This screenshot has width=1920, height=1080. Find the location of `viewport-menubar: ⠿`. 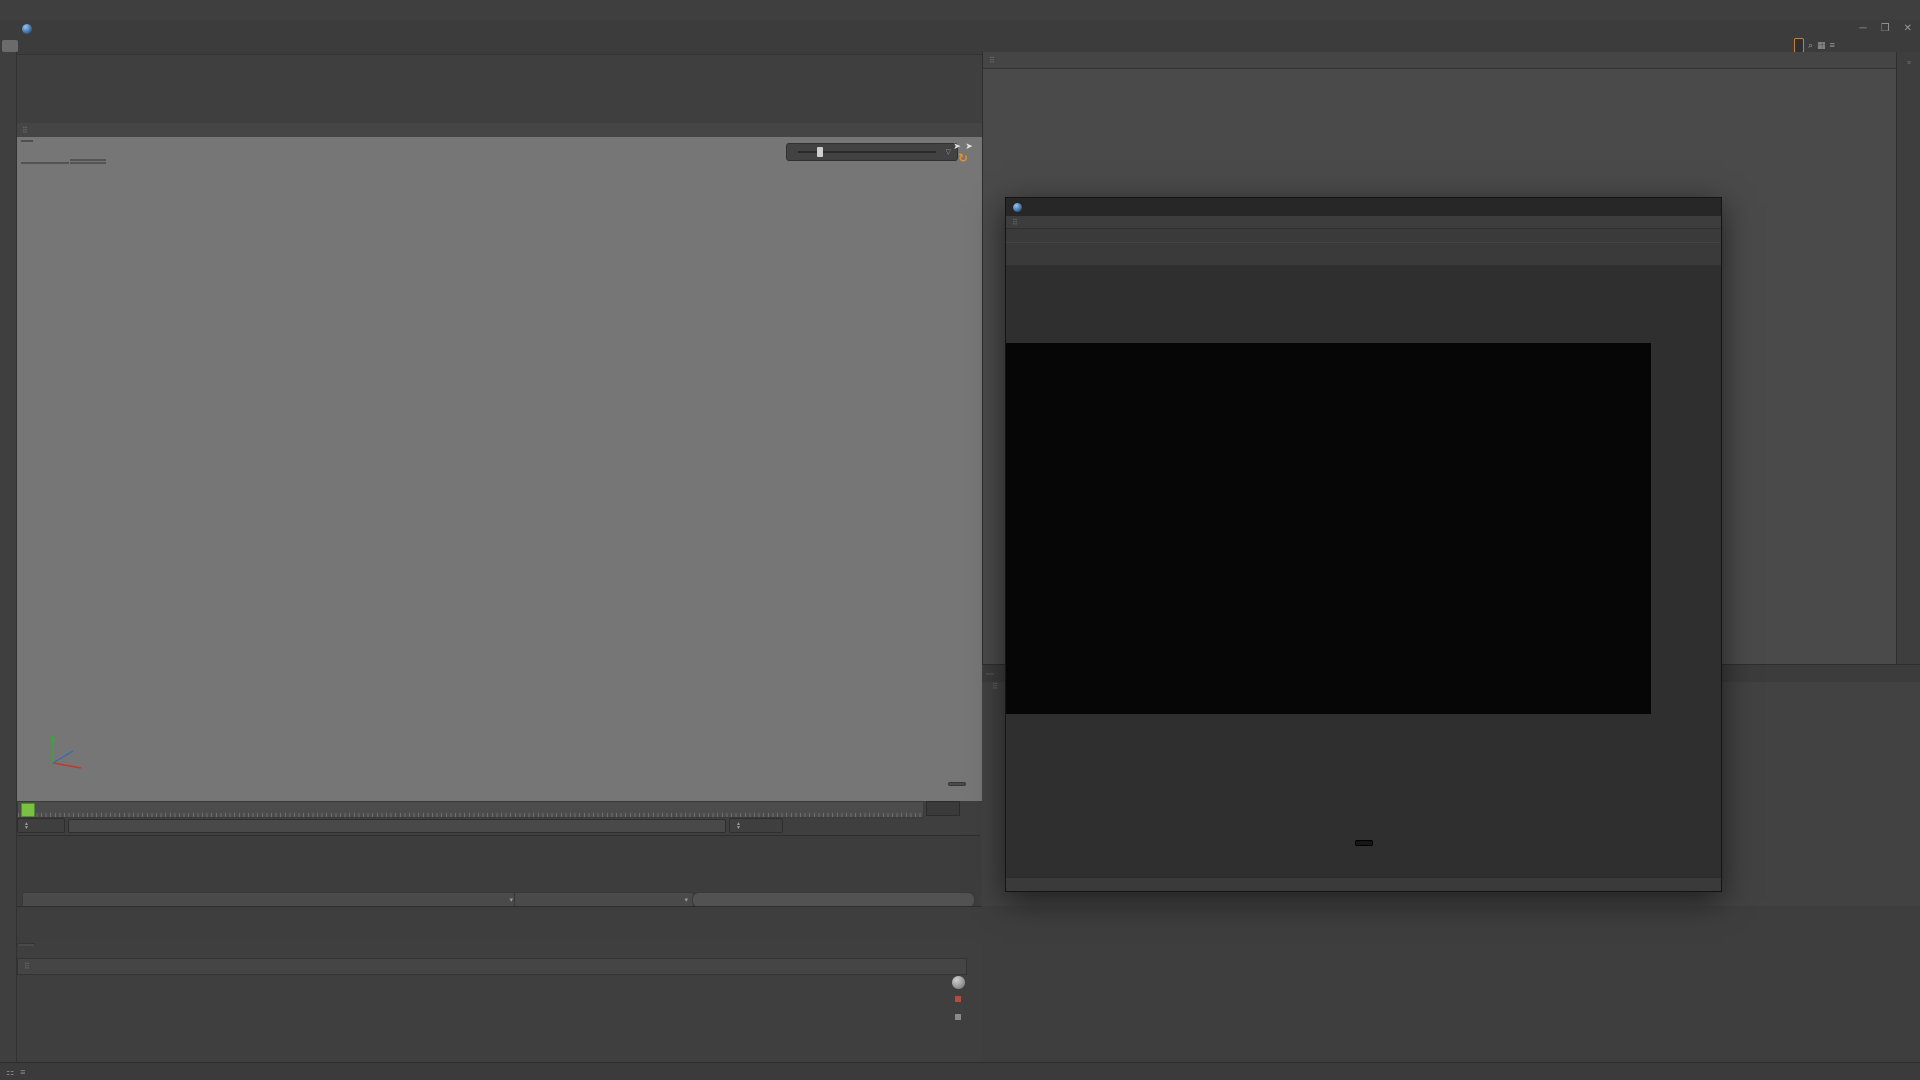

viewport-menubar: ⠿ is located at coordinates (499, 130).